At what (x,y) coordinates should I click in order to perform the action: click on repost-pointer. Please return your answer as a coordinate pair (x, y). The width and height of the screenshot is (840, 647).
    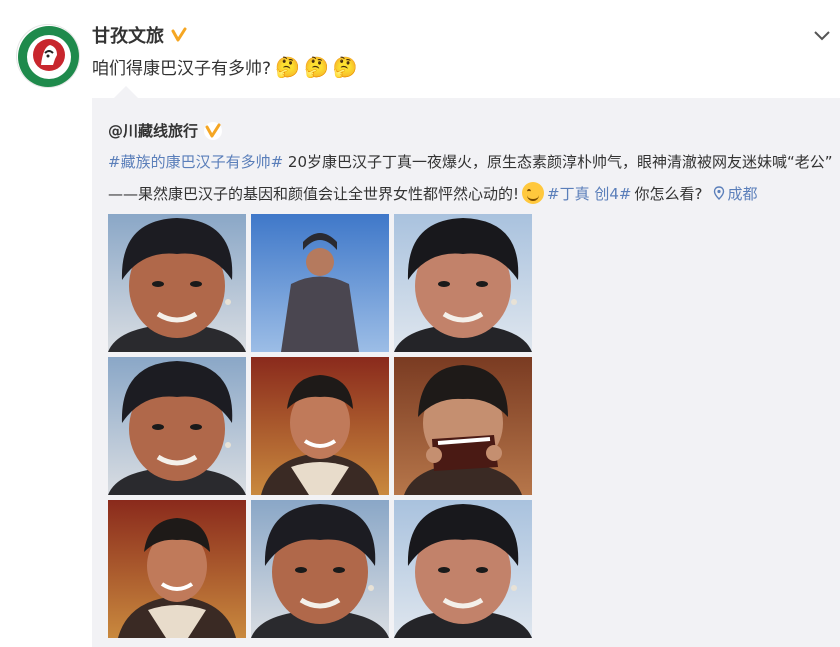
    Looking at the image, I should click on (126, 92).